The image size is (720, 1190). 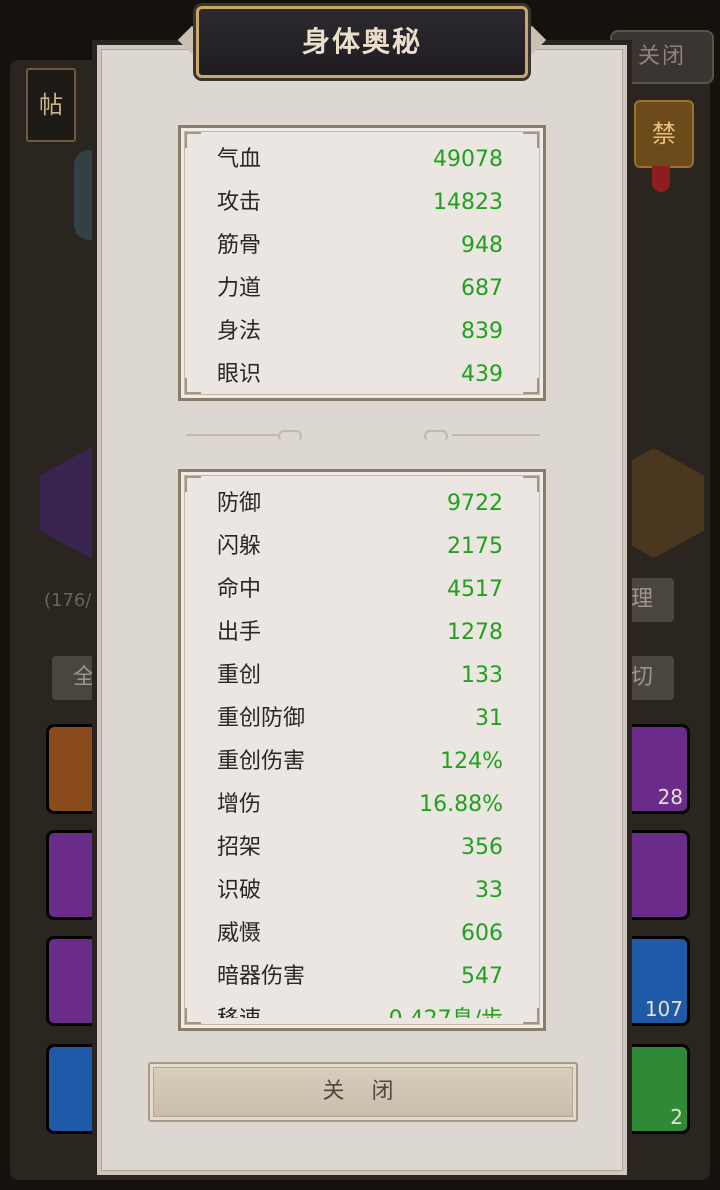 What do you see at coordinates (360, 589) in the screenshot?
I see `stat-row: 命中 4517` at bounding box center [360, 589].